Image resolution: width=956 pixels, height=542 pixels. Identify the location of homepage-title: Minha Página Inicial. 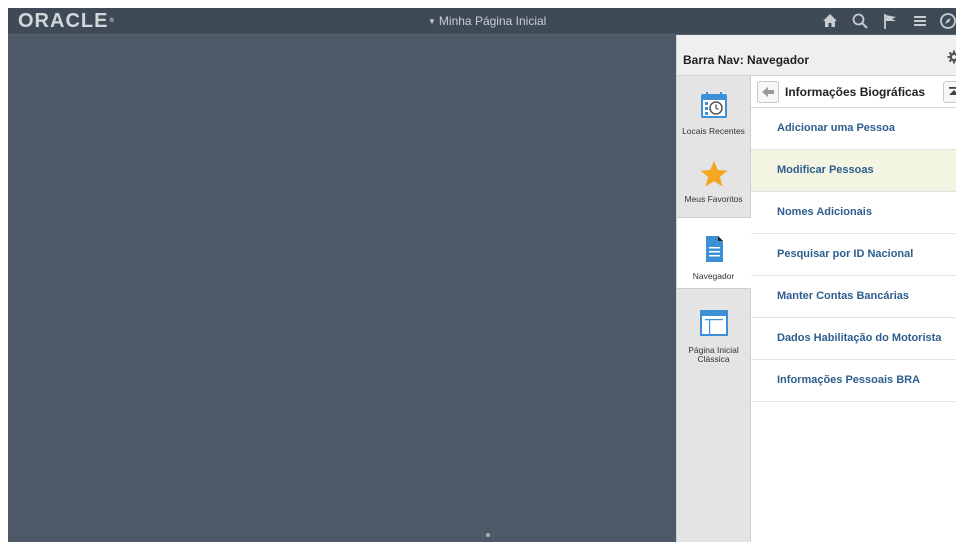
(492, 21).